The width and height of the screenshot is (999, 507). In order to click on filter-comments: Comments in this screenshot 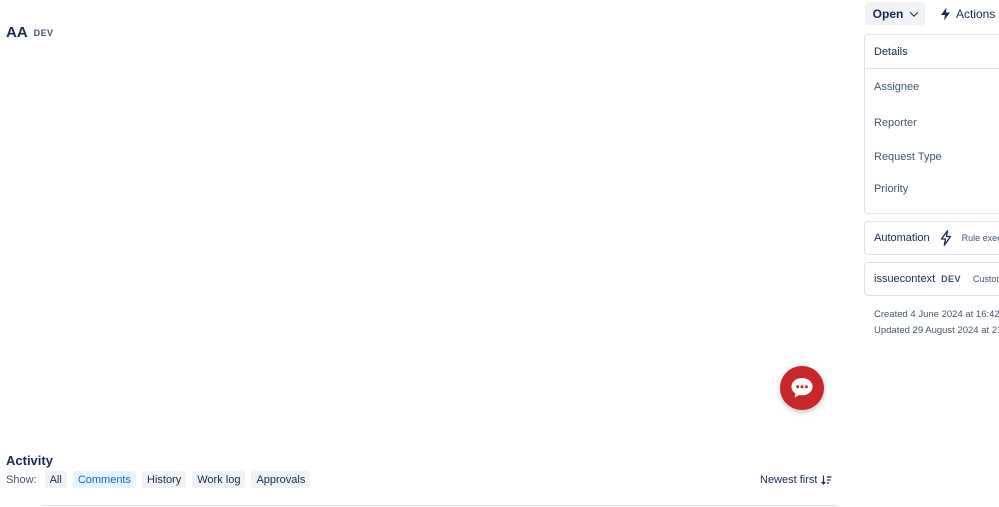, I will do `click(104, 479)`.